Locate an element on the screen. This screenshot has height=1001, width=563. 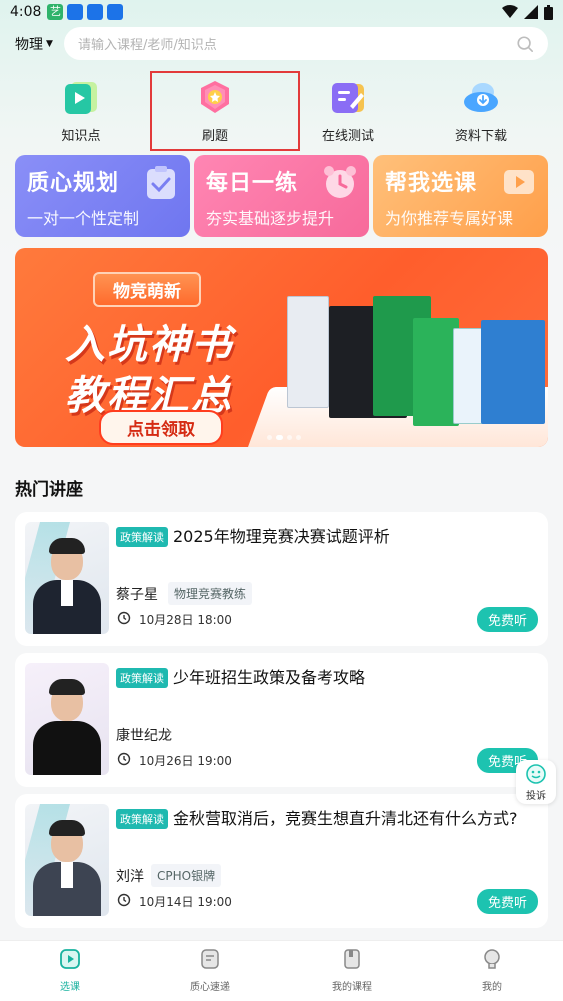
feature-card-choose: 帮我选课 为你推荐专属好课 is located at coordinates (460, 196).